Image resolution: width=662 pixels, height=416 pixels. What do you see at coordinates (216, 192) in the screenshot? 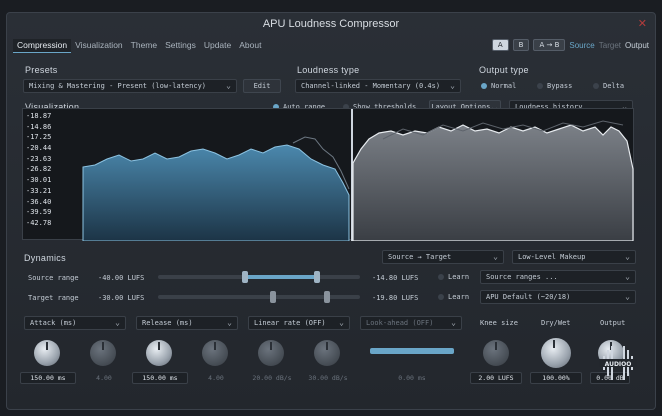
I see `source-loudness-area` at bounding box center [216, 192].